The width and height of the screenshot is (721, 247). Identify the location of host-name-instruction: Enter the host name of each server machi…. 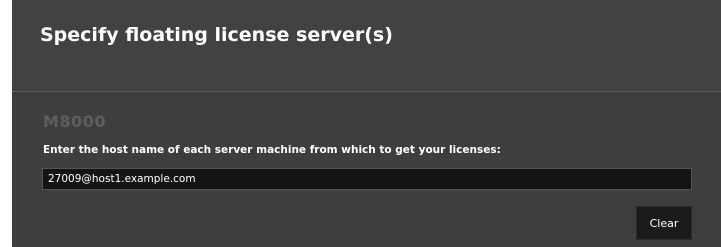
(272, 150).